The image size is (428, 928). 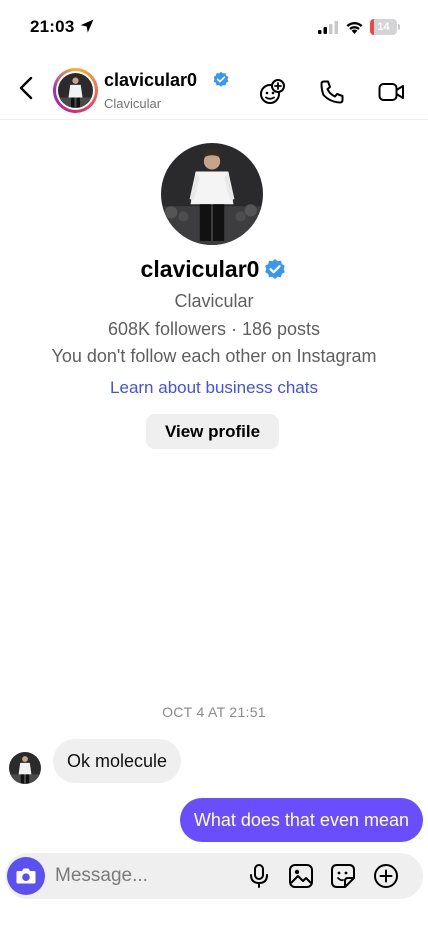 What do you see at coordinates (354, 27) in the screenshot?
I see `wifi-icon` at bounding box center [354, 27].